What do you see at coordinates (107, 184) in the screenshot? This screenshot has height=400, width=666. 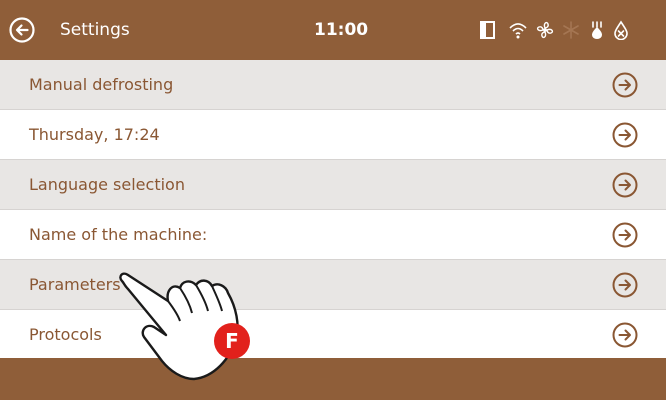 I see `menu-item-label: Language selection` at bounding box center [107, 184].